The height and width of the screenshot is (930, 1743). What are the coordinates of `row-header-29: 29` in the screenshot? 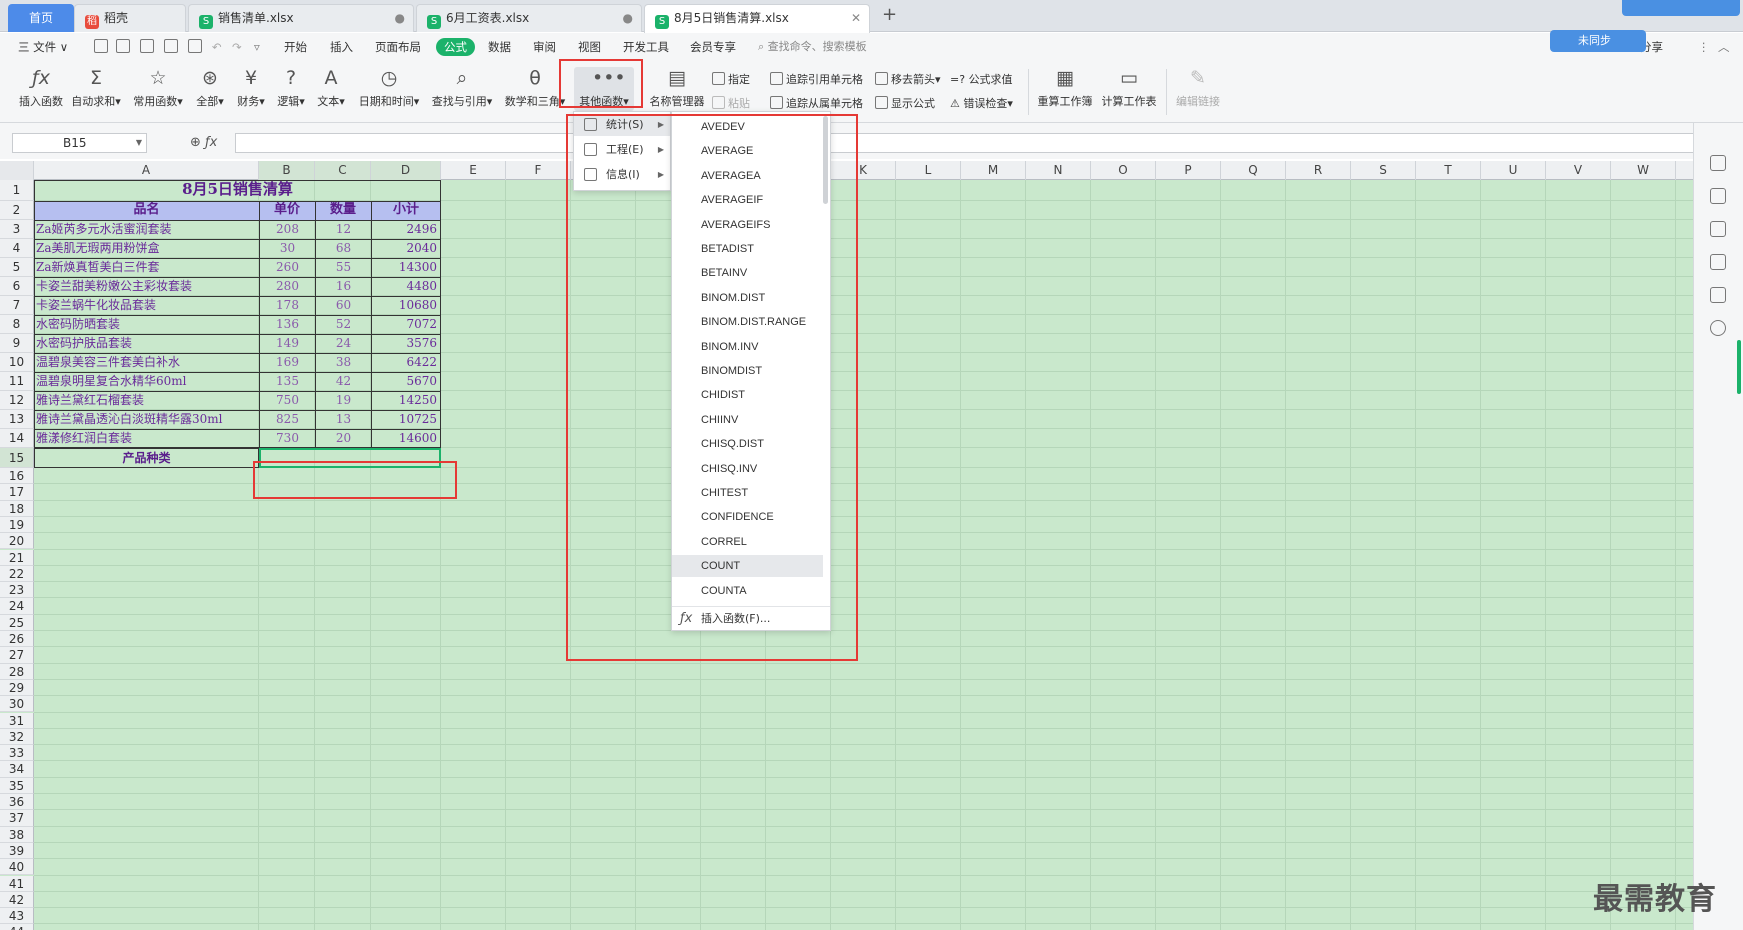 It's located at (17, 688).